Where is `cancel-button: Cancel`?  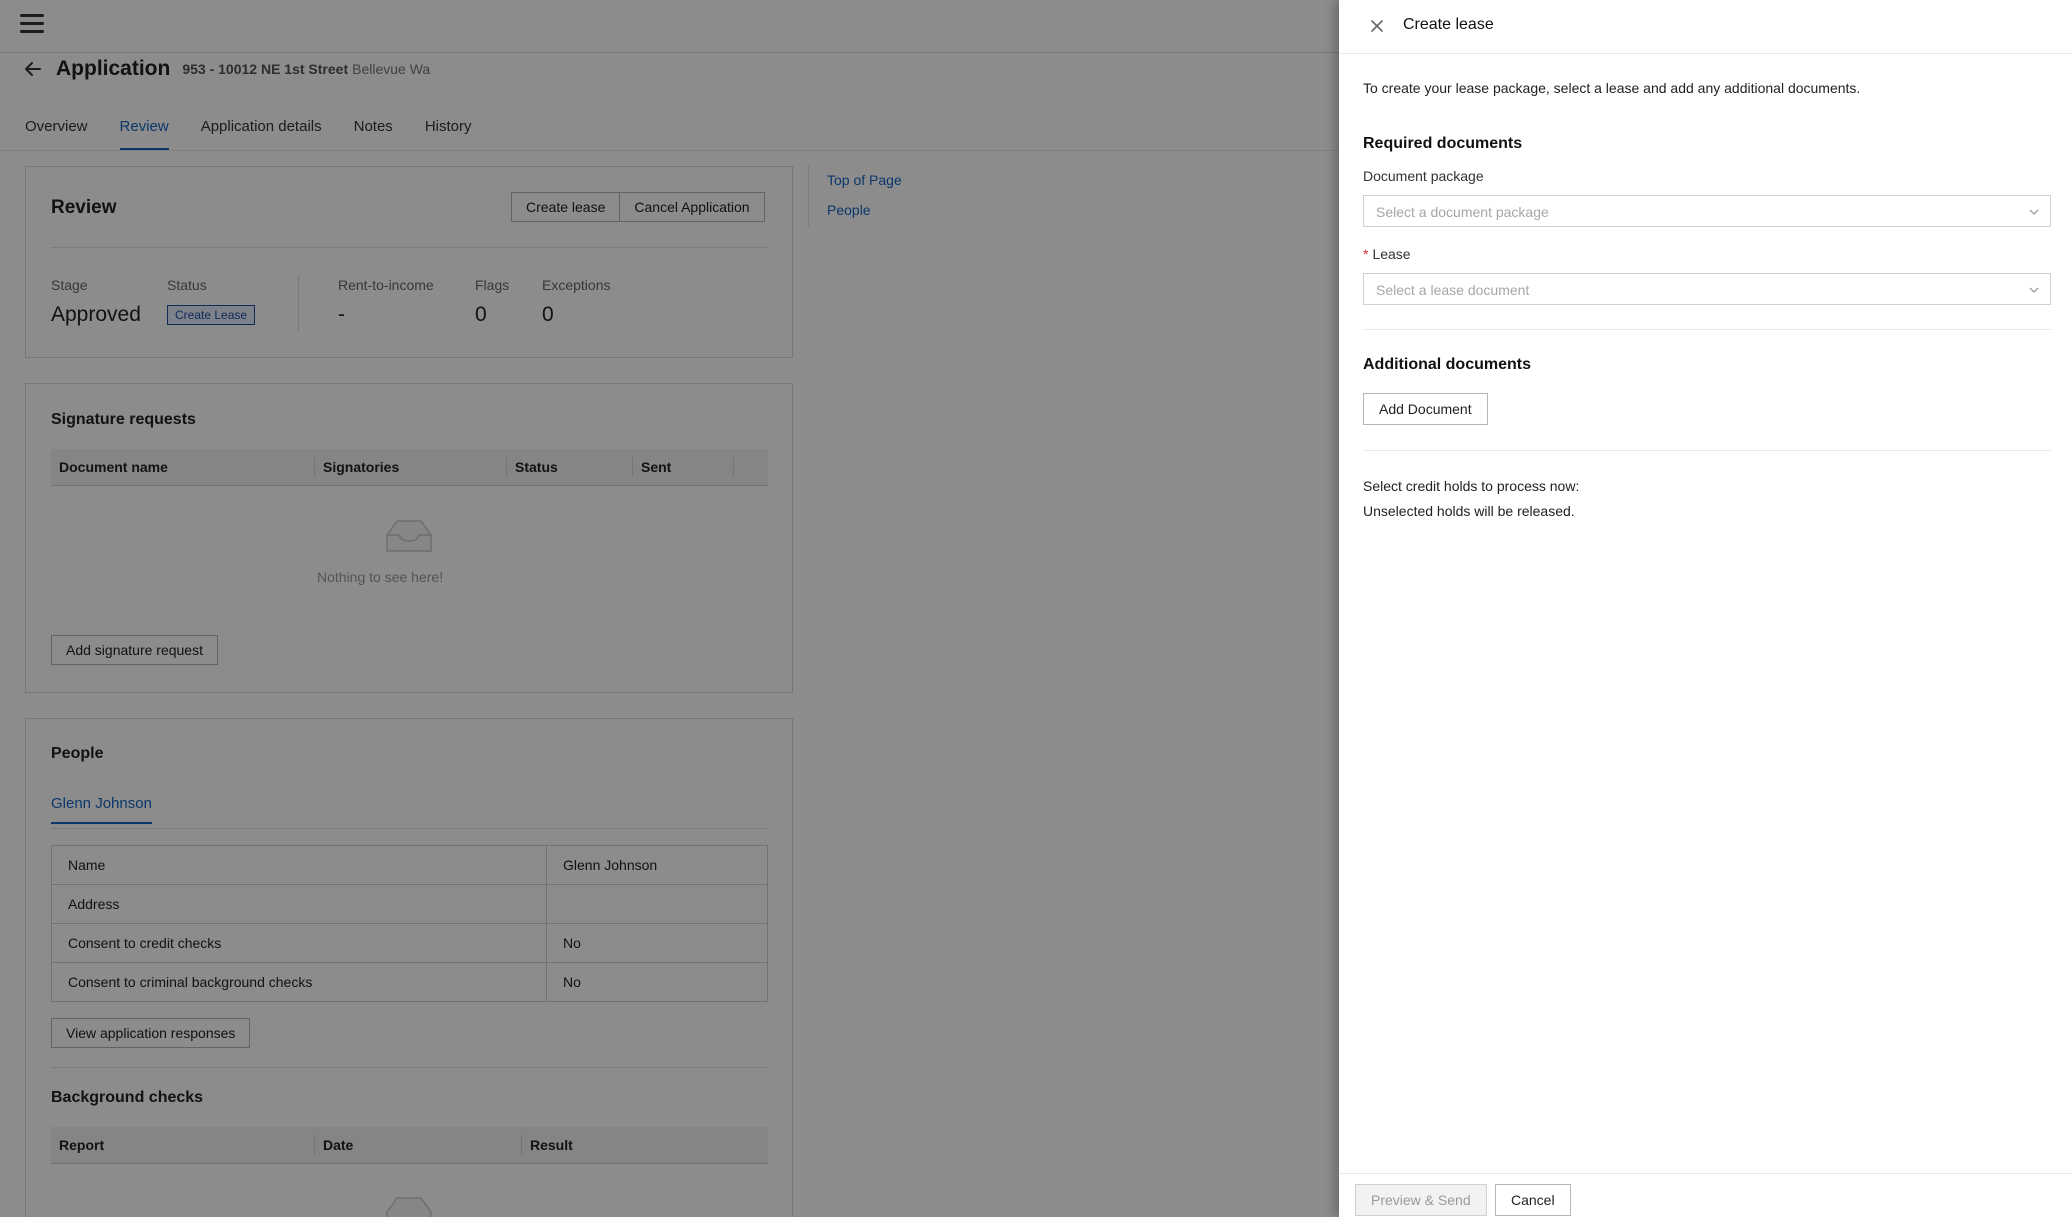
cancel-button: Cancel is located at coordinates (1533, 1200).